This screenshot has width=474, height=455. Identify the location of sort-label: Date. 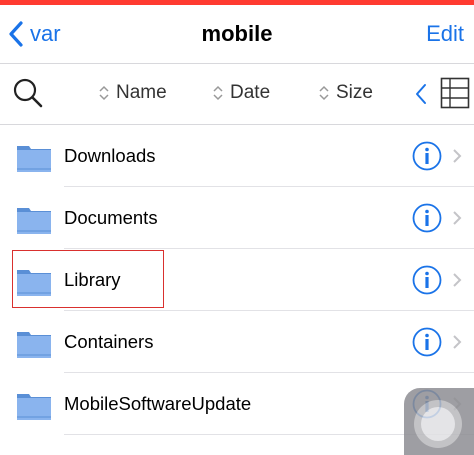
(250, 92).